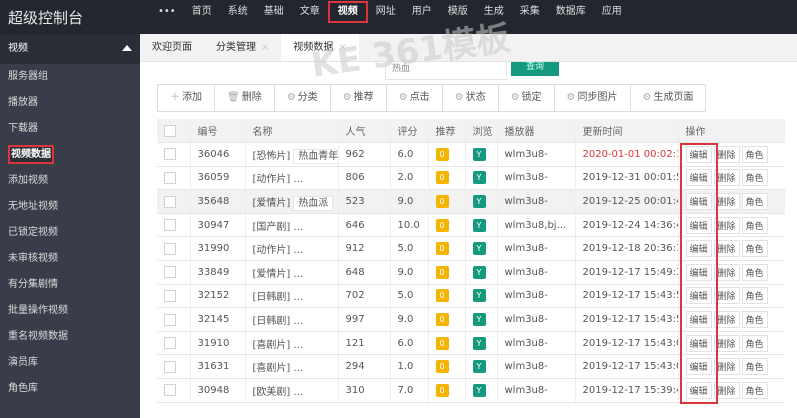 This screenshot has width=797, height=418. Describe the element at coordinates (446, 71) in the screenshot. I see `search-input: 热血` at that location.